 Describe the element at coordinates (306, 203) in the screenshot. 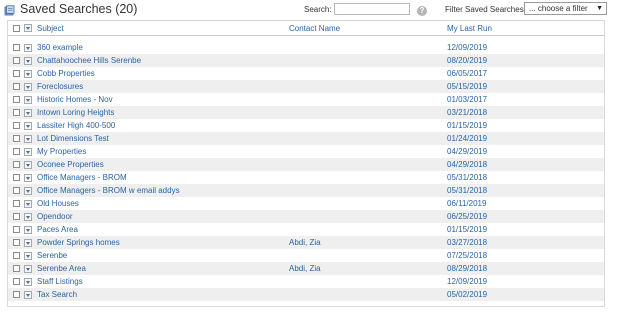

I see `table-row: Old Houses 06/11/2019` at that location.